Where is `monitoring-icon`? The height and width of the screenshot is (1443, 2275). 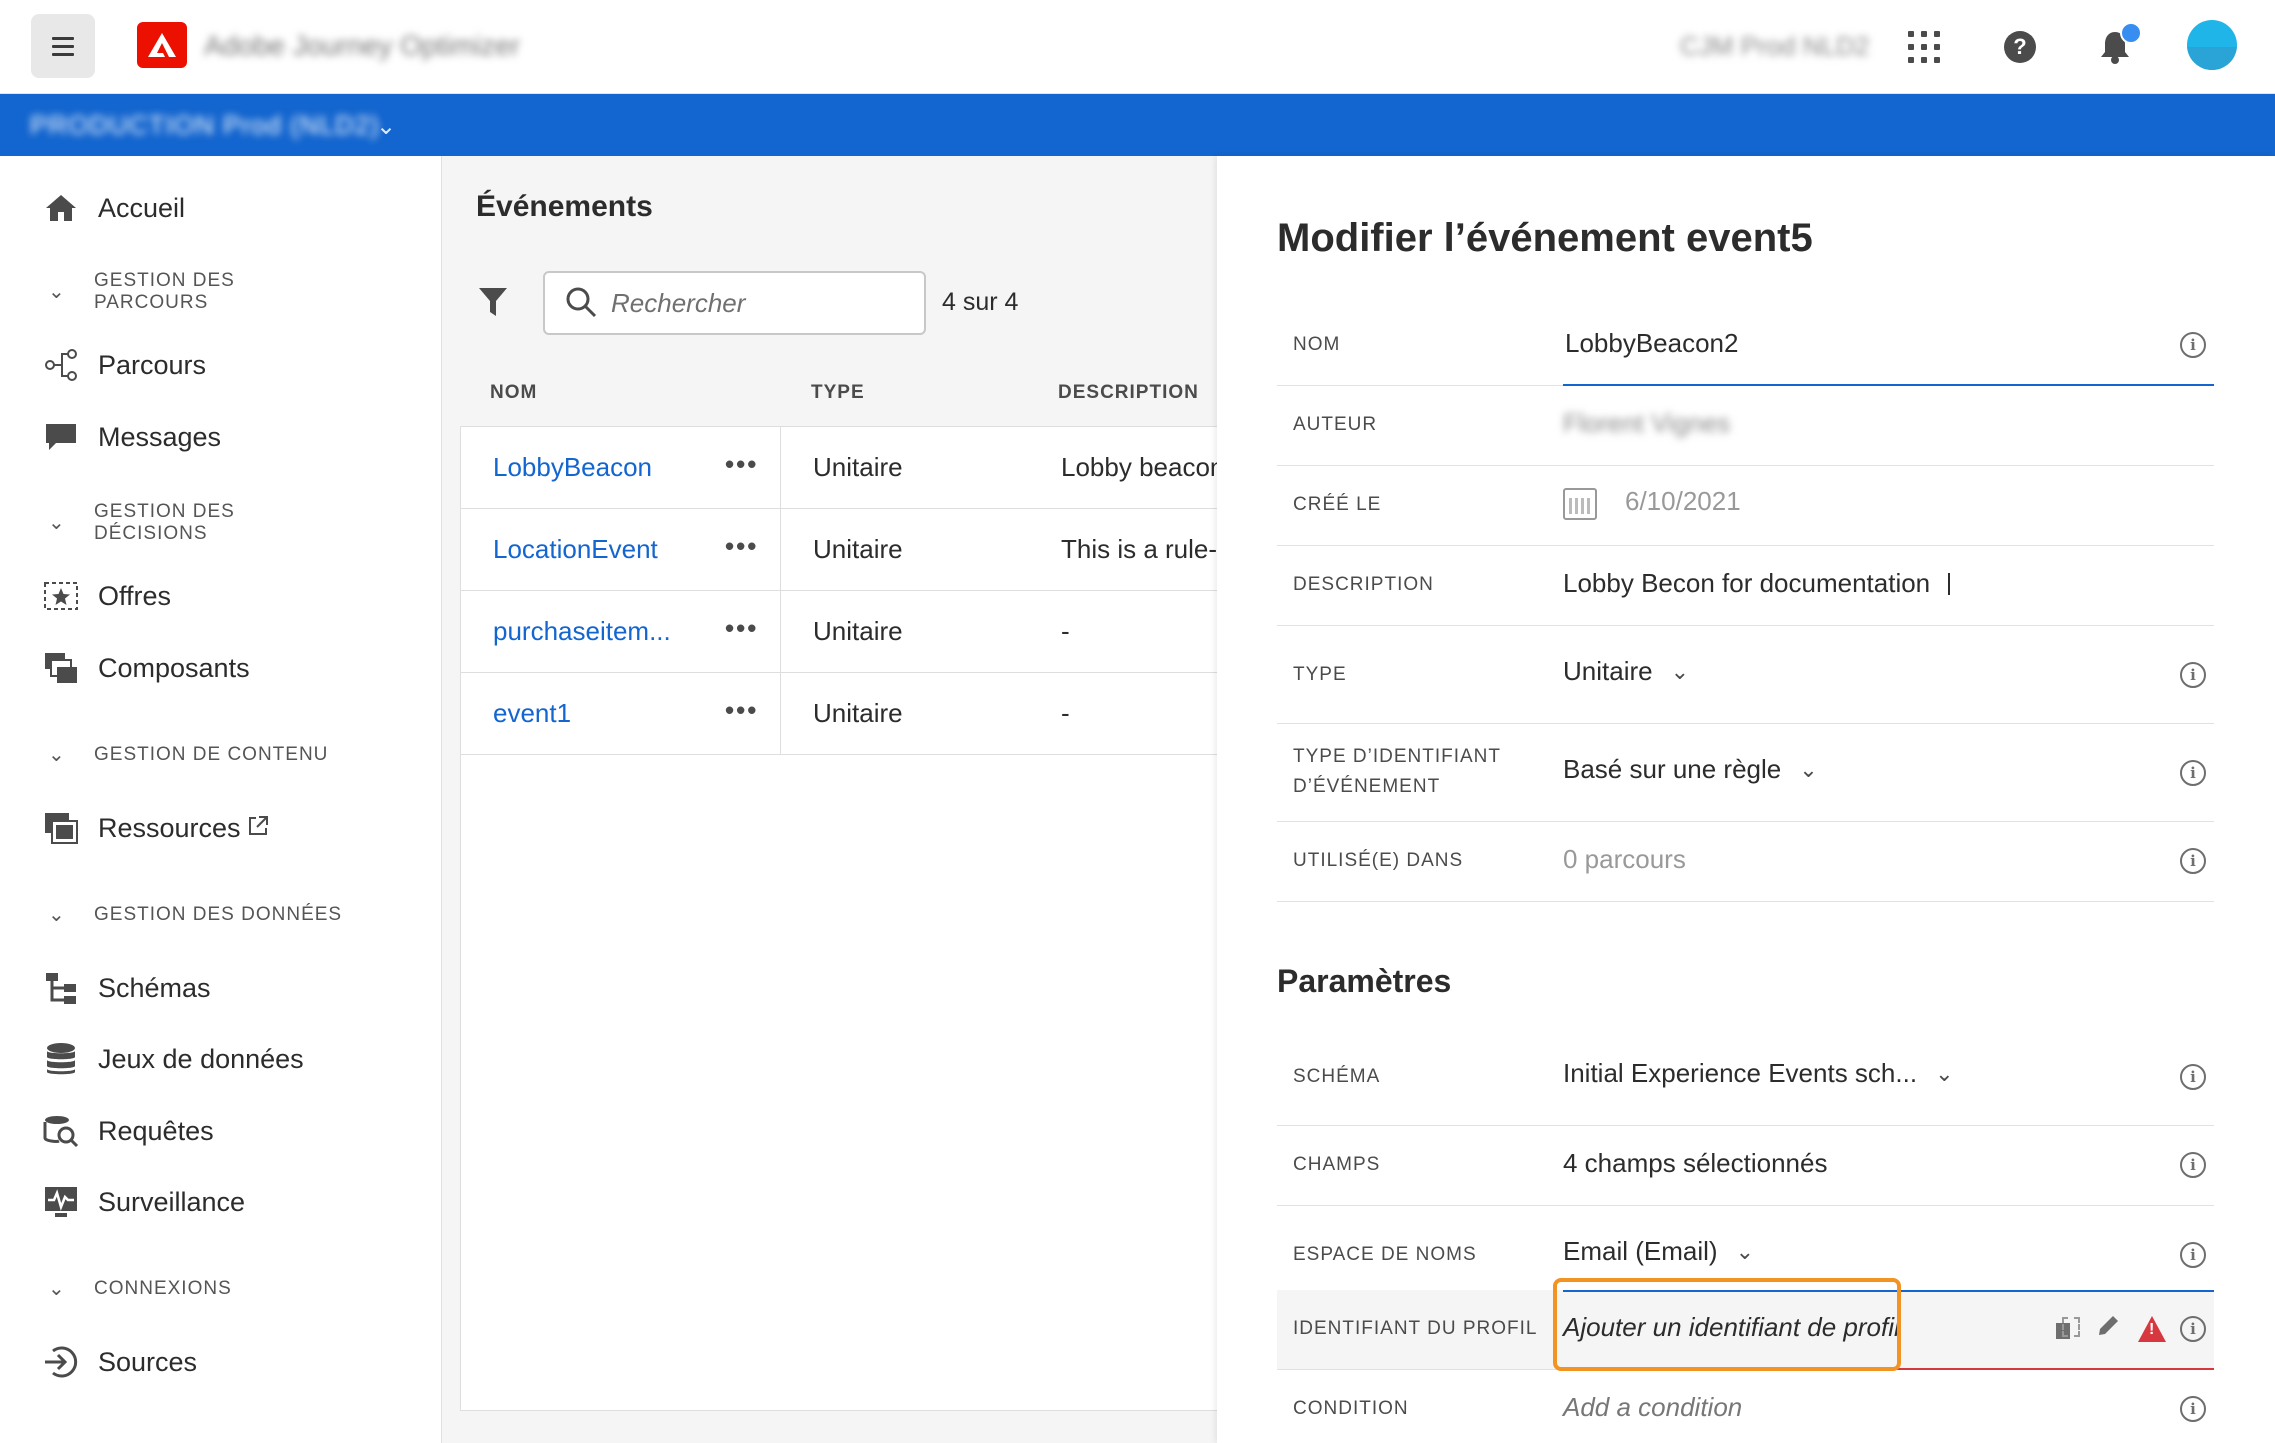
monitoring-icon is located at coordinates (61, 1202).